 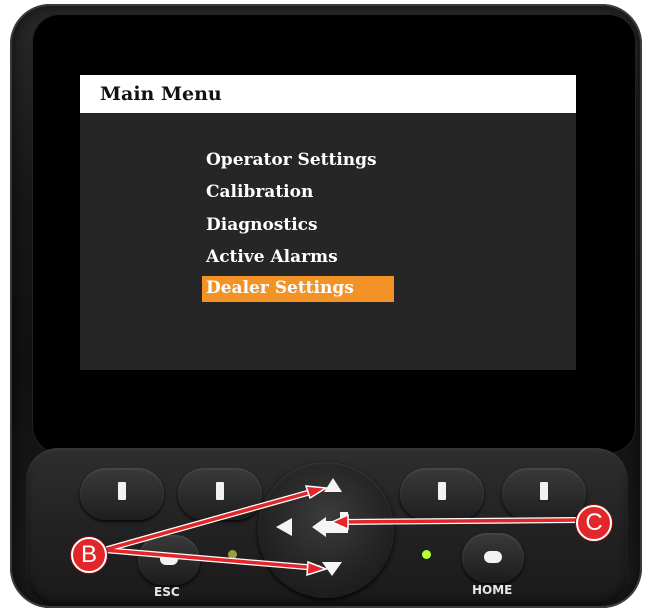 What do you see at coordinates (161, 94) in the screenshot?
I see `page-title: Main Menu` at bounding box center [161, 94].